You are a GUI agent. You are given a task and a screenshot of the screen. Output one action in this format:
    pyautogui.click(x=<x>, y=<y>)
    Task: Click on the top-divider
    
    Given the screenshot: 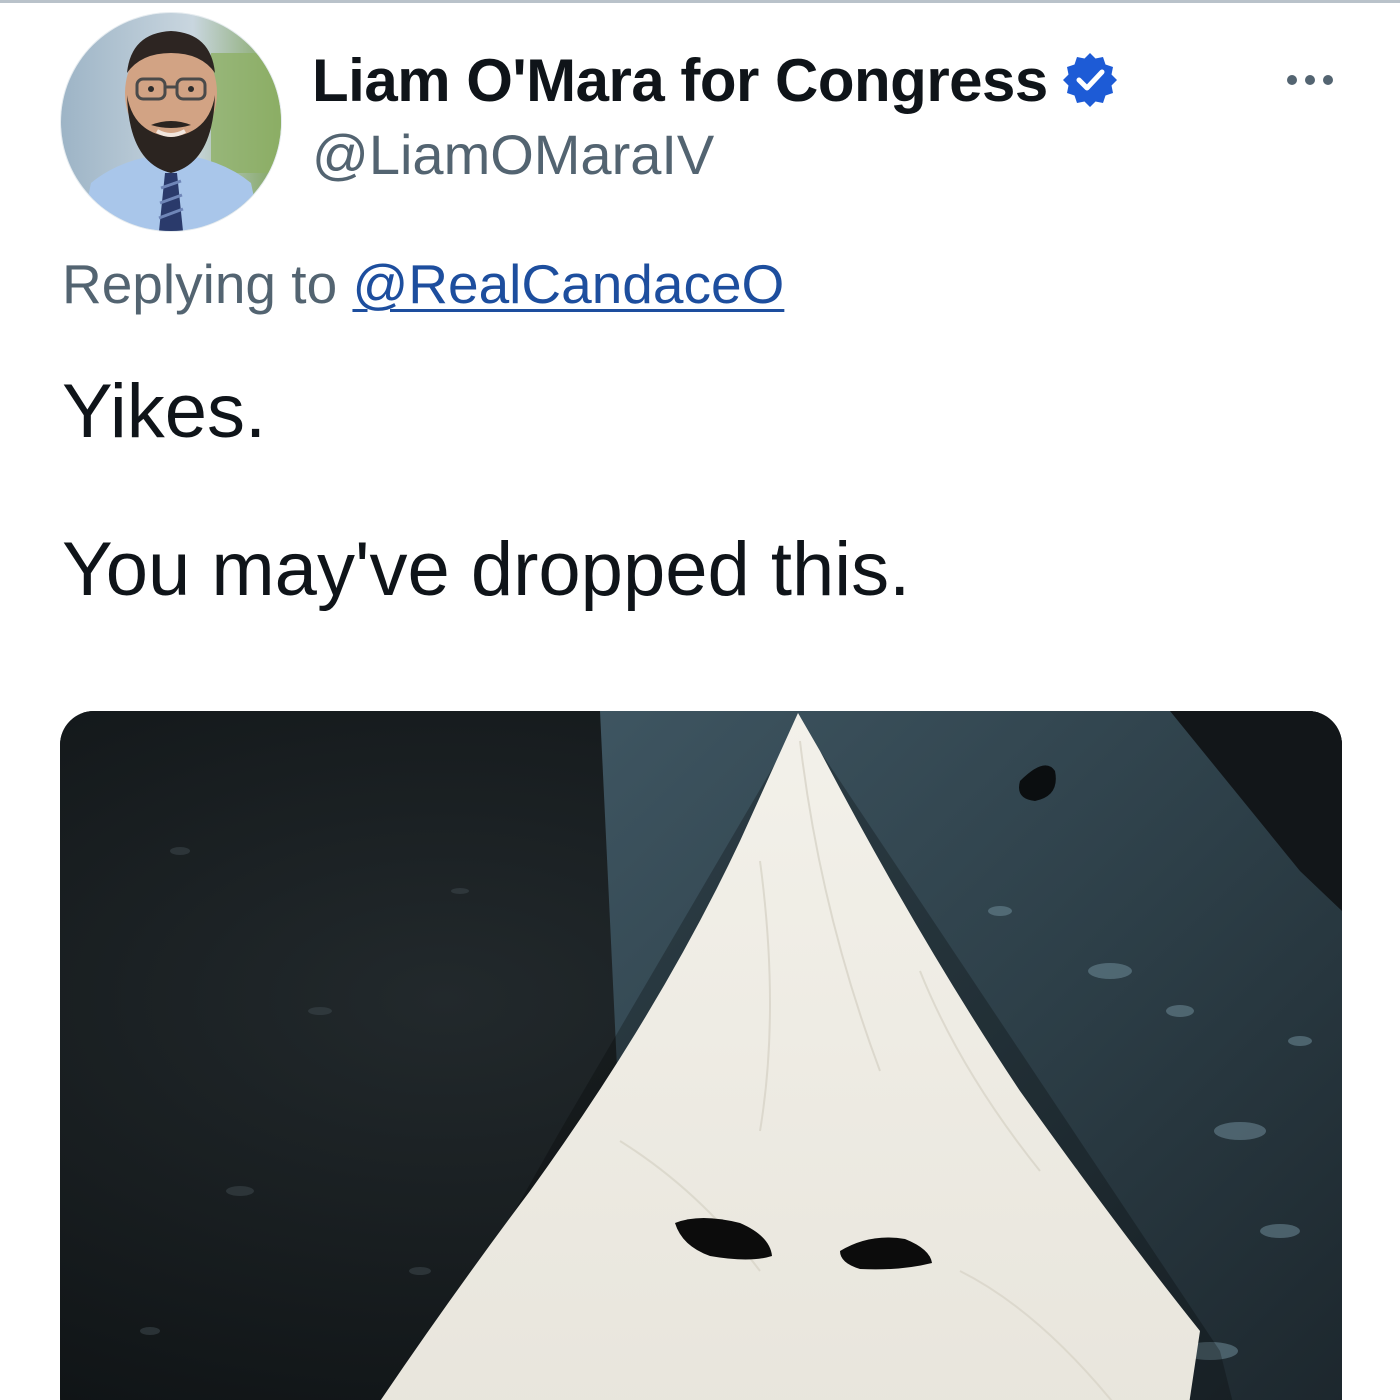 What is the action you would take?
    pyautogui.click(x=700, y=1)
    